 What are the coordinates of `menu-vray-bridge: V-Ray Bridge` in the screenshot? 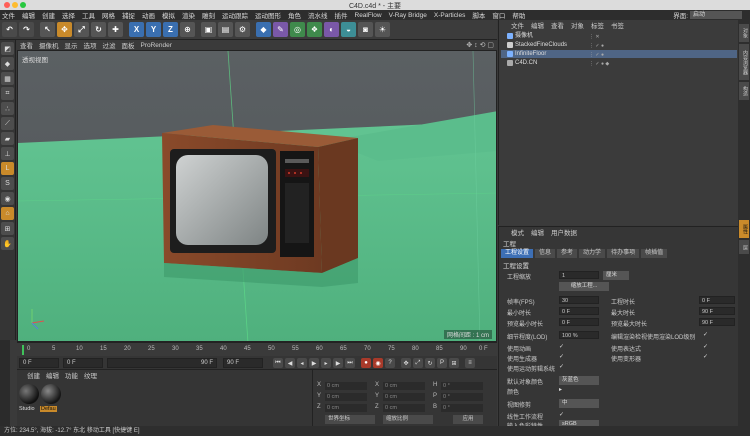 It's located at (408, 15).